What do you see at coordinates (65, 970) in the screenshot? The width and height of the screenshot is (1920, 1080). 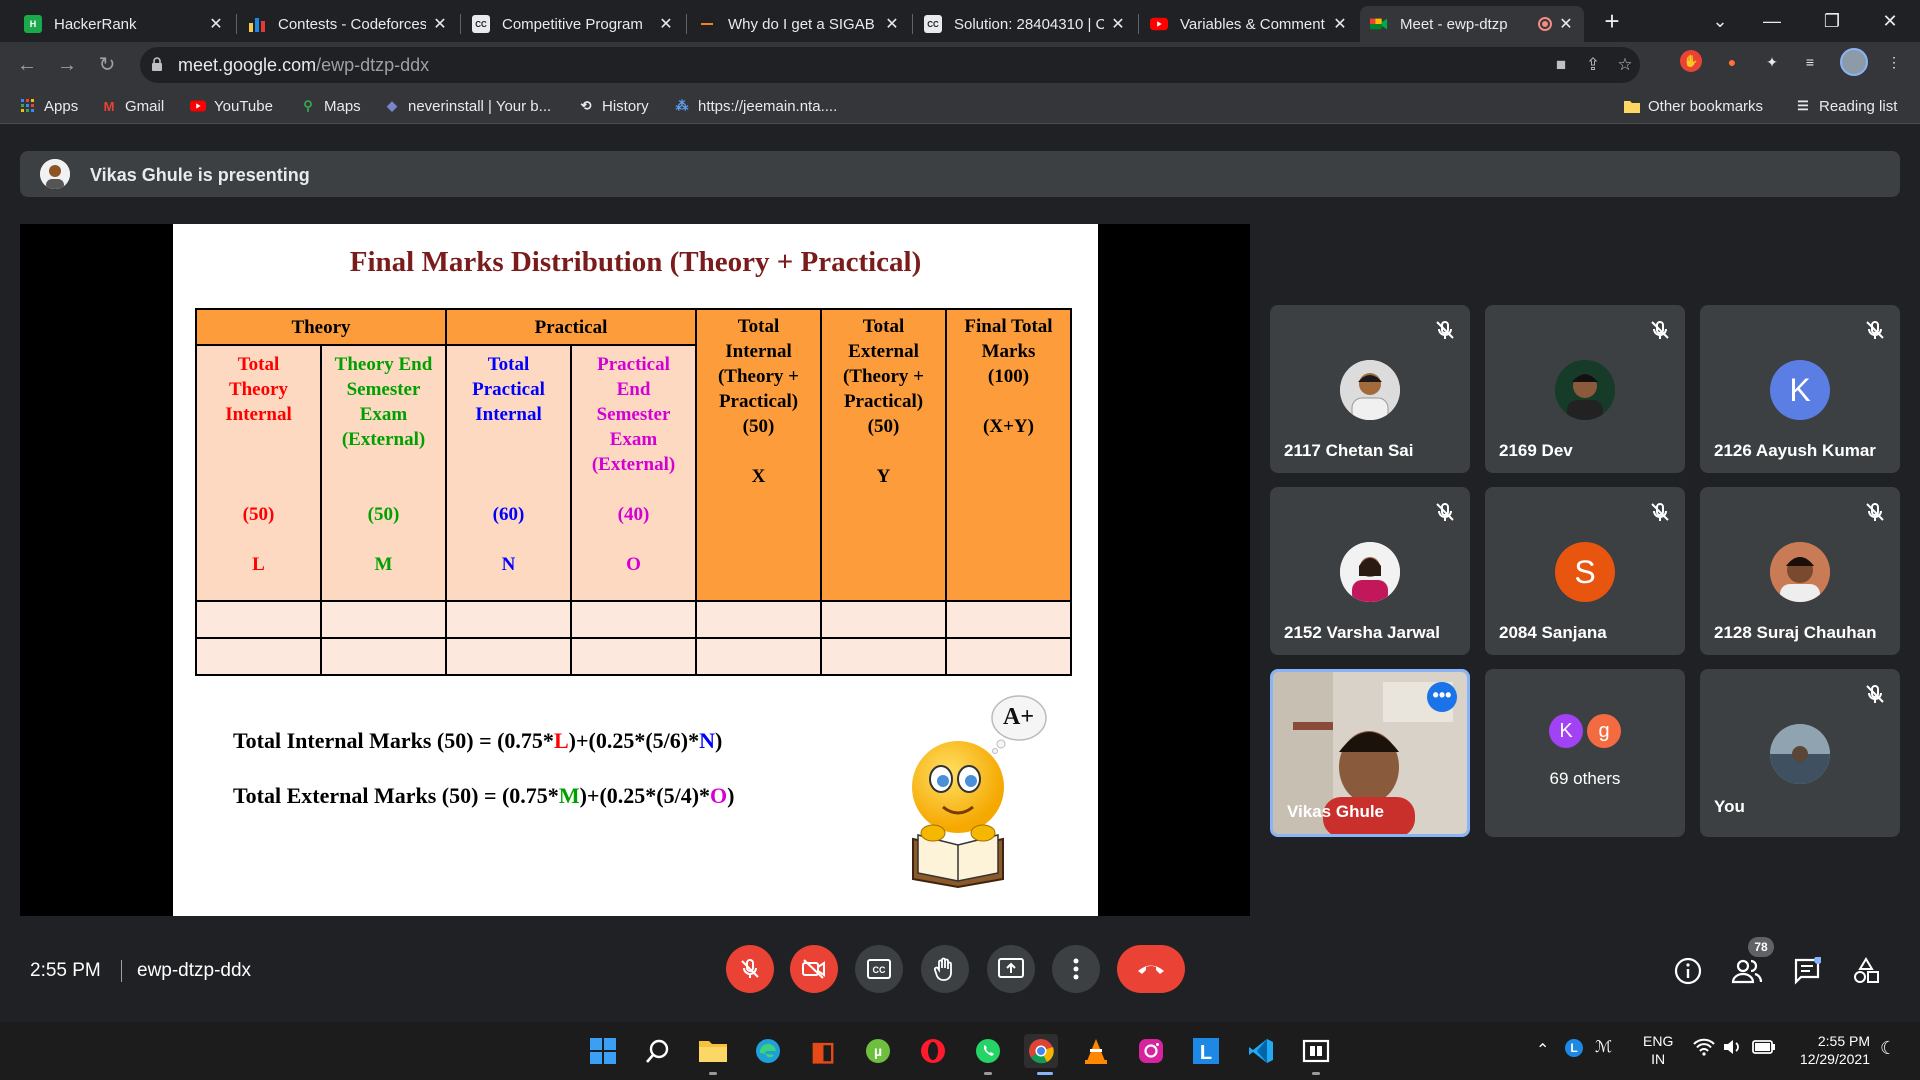 I see `meeting-time: 2:55 PM` at bounding box center [65, 970].